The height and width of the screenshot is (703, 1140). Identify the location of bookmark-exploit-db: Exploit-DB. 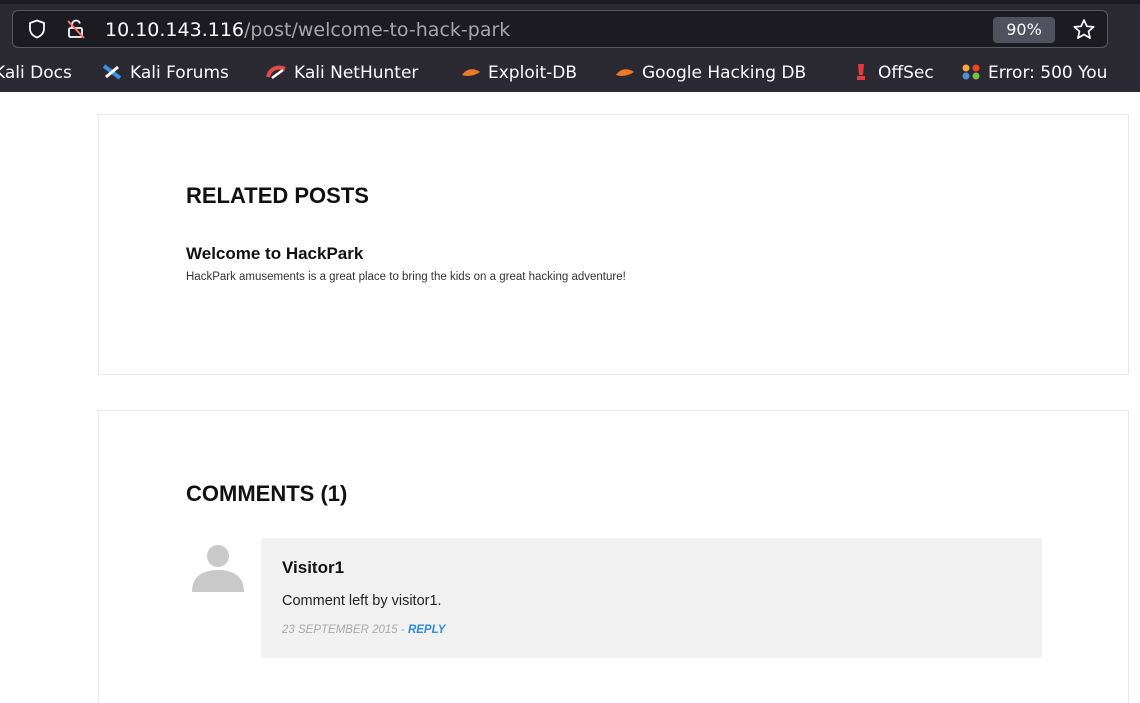
(518, 73).